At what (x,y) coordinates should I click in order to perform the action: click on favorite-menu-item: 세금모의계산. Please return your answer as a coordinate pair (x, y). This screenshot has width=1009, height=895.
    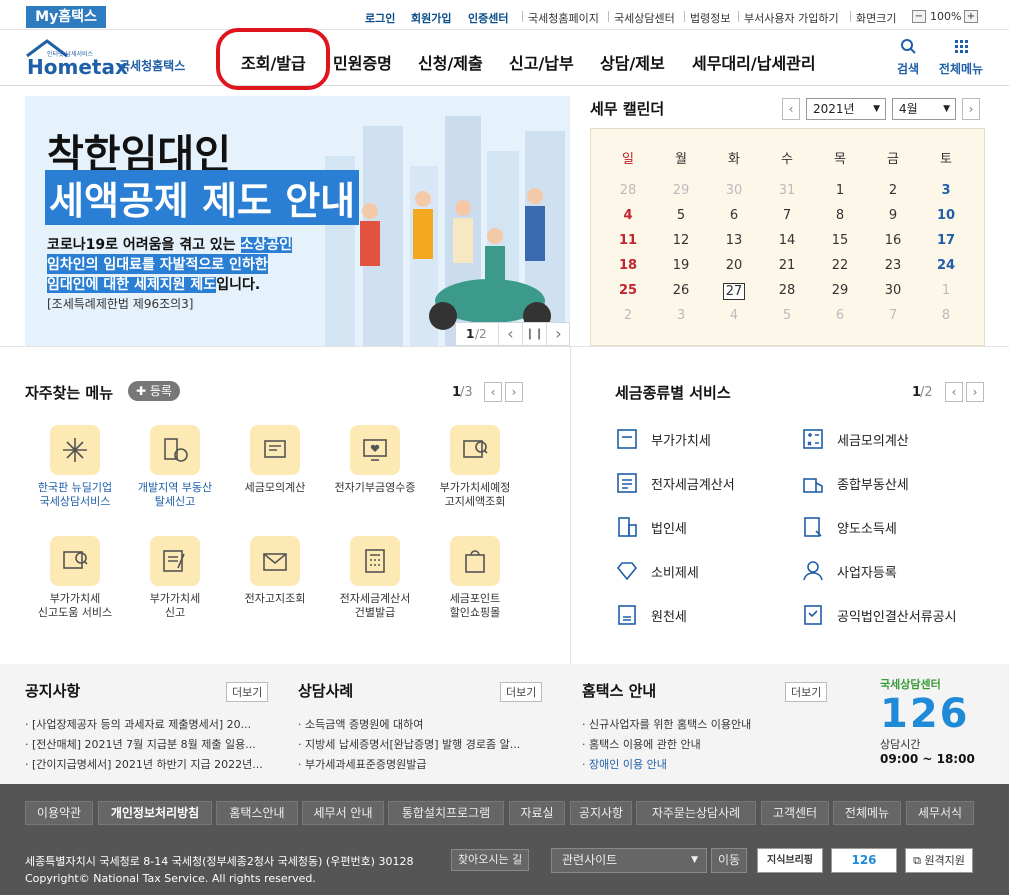
    Looking at the image, I should click on (275, 460).